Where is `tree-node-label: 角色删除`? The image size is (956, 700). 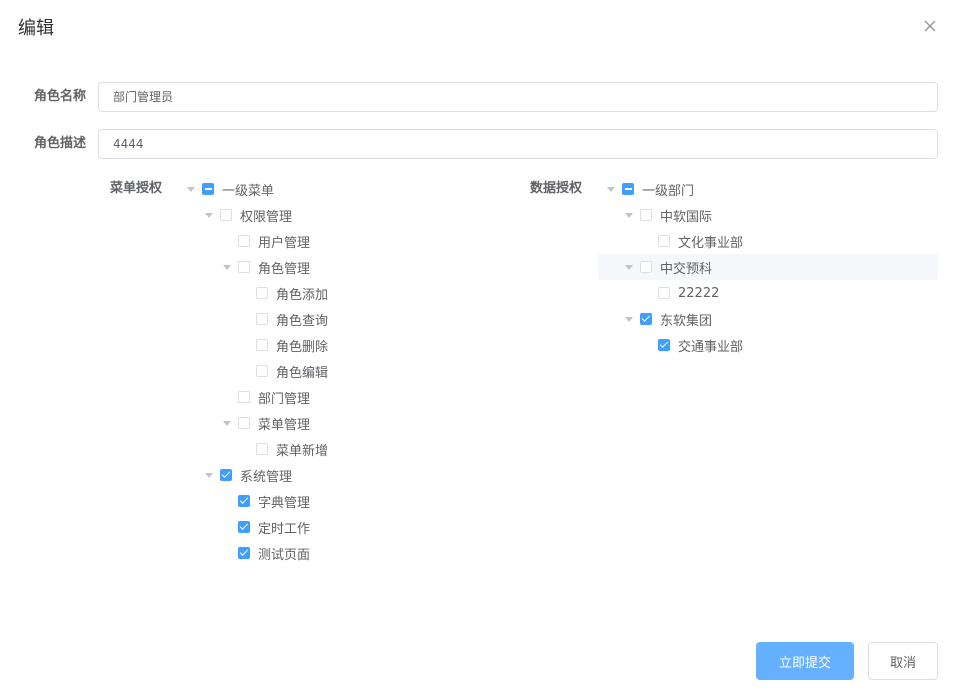 tree-node-label: 角色删除 is located at coordinates (302, 347).